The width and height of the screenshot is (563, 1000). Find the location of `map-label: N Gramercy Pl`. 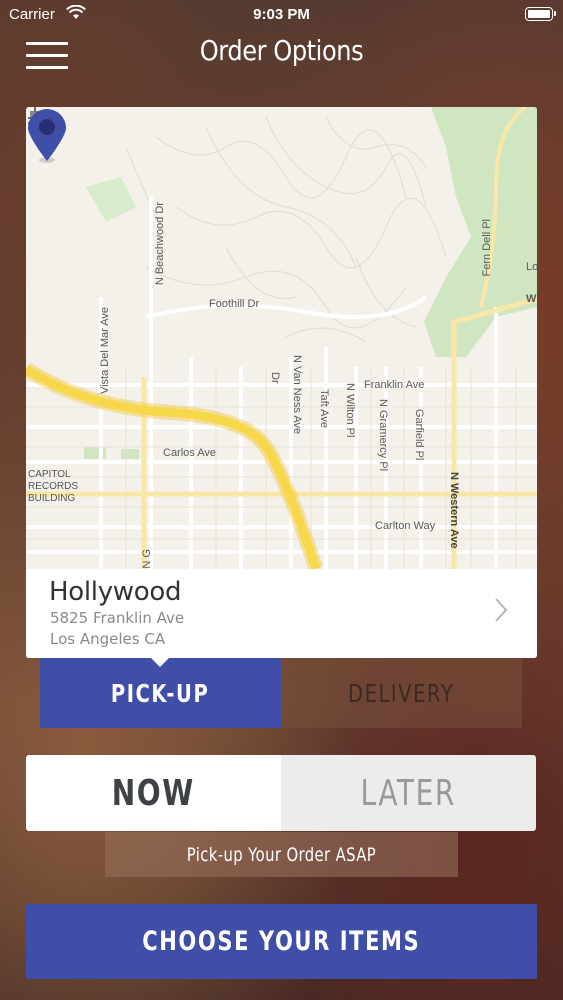

map-label: N Gramercy Pl is located at coordinates (383, 435).